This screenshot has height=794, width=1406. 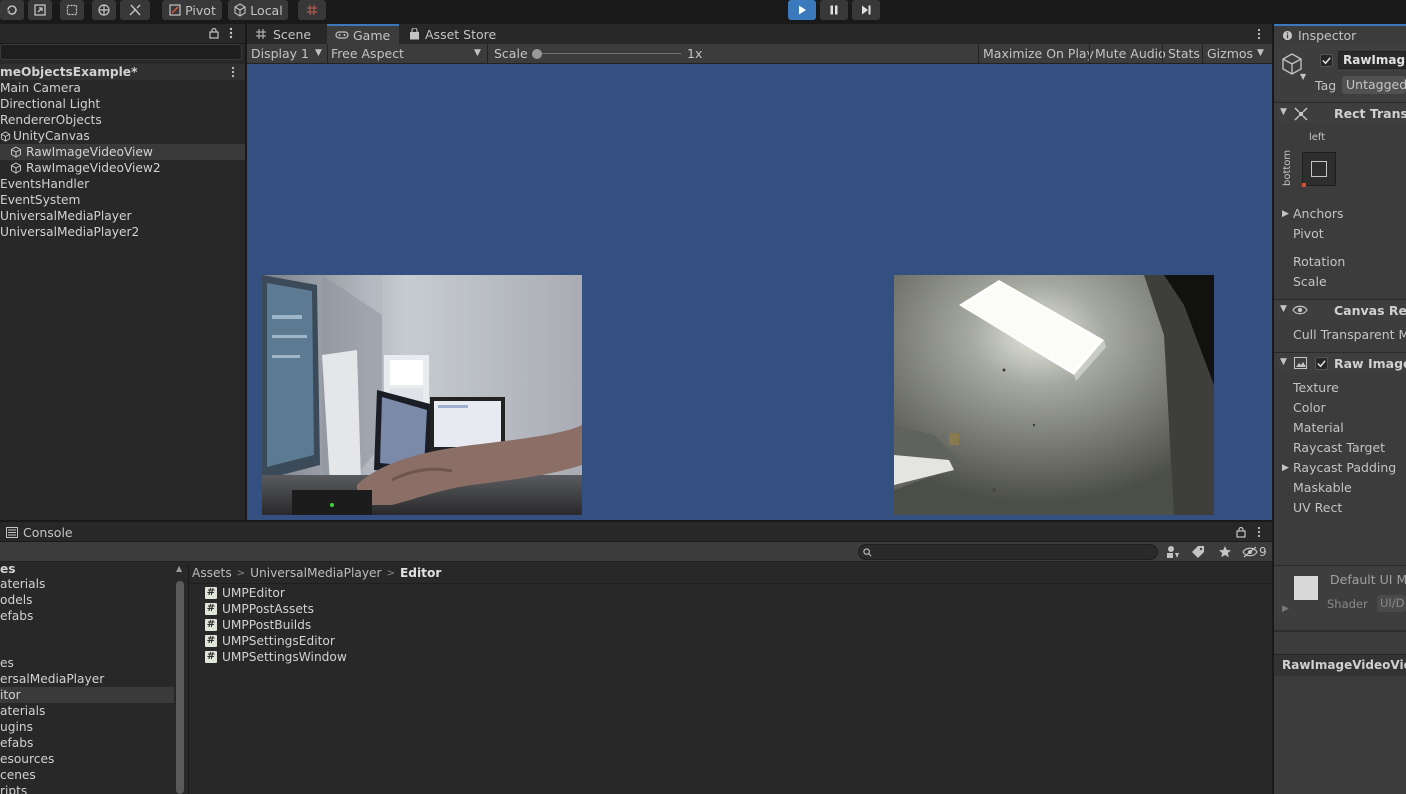 I want to click on gizmos-dropdown-icon: ▼, so click(x=1260, y=53).